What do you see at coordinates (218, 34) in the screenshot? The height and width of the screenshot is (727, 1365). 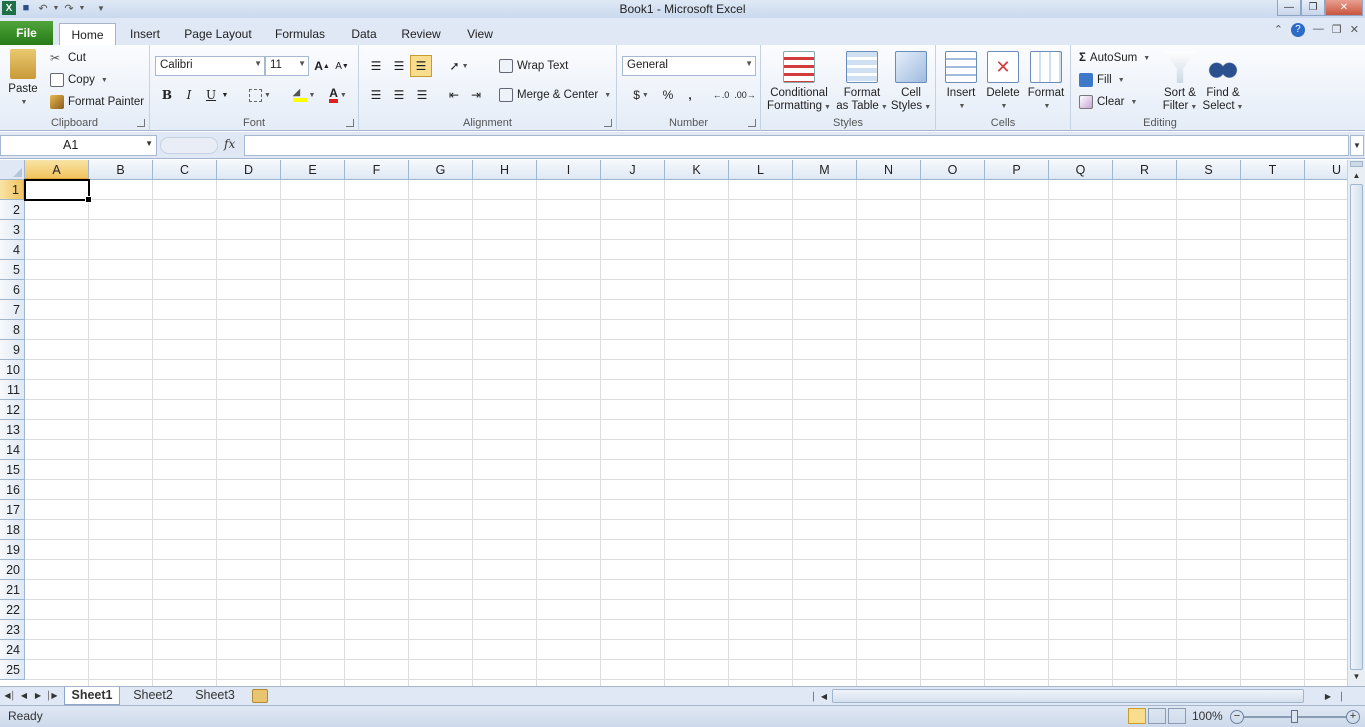 I see `tab-page-layout: Page Layout` at bounding box center [218, 34].